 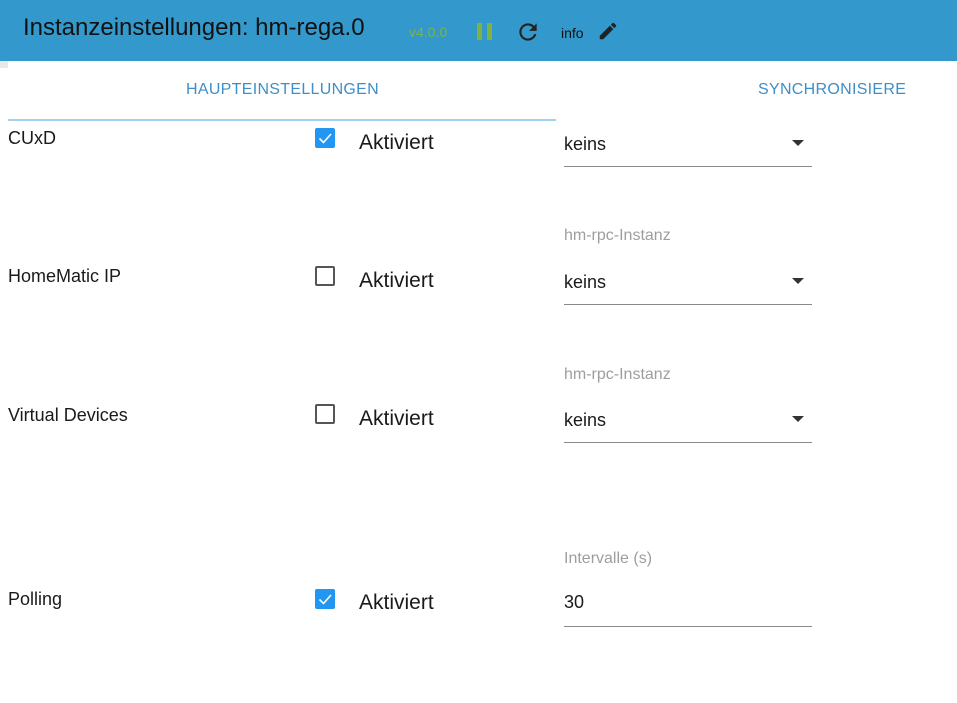 What do you see at coordinates (396, 602) in the screenshot?
I see `polling-checkbox-label: Aktiviert` at bounding box center [396, 602].